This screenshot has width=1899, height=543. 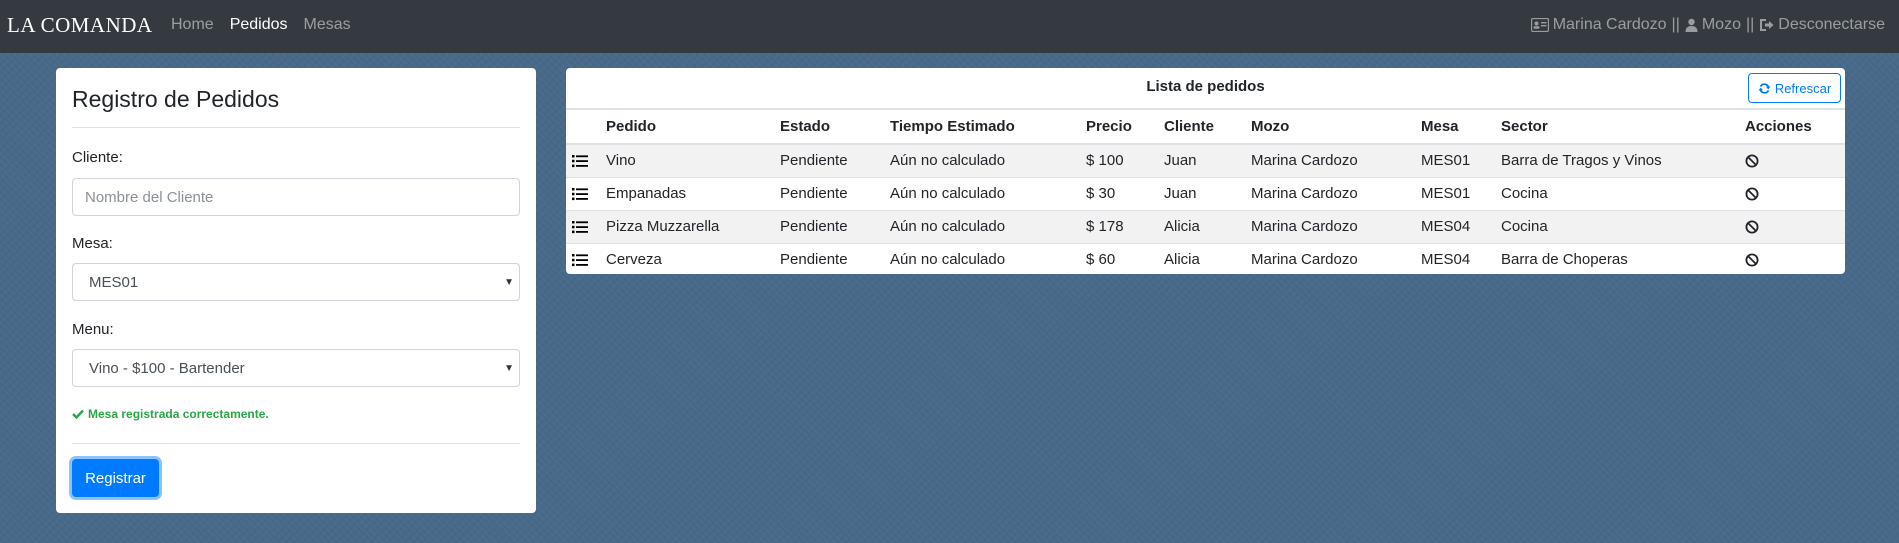 I want to click on header-estado: Estado, so click(x=835, y=126).